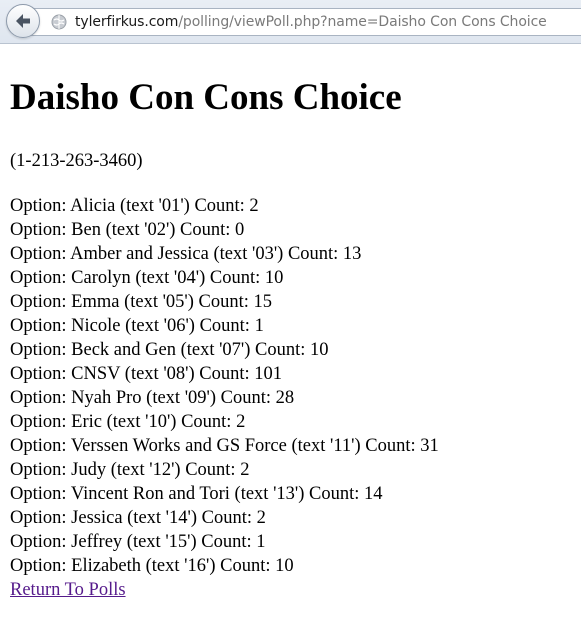  Describe the element at coordinates (127, 230) in the screenshot. I see `poll-option: Option: Ben (text '02') Count: 0` at that location.